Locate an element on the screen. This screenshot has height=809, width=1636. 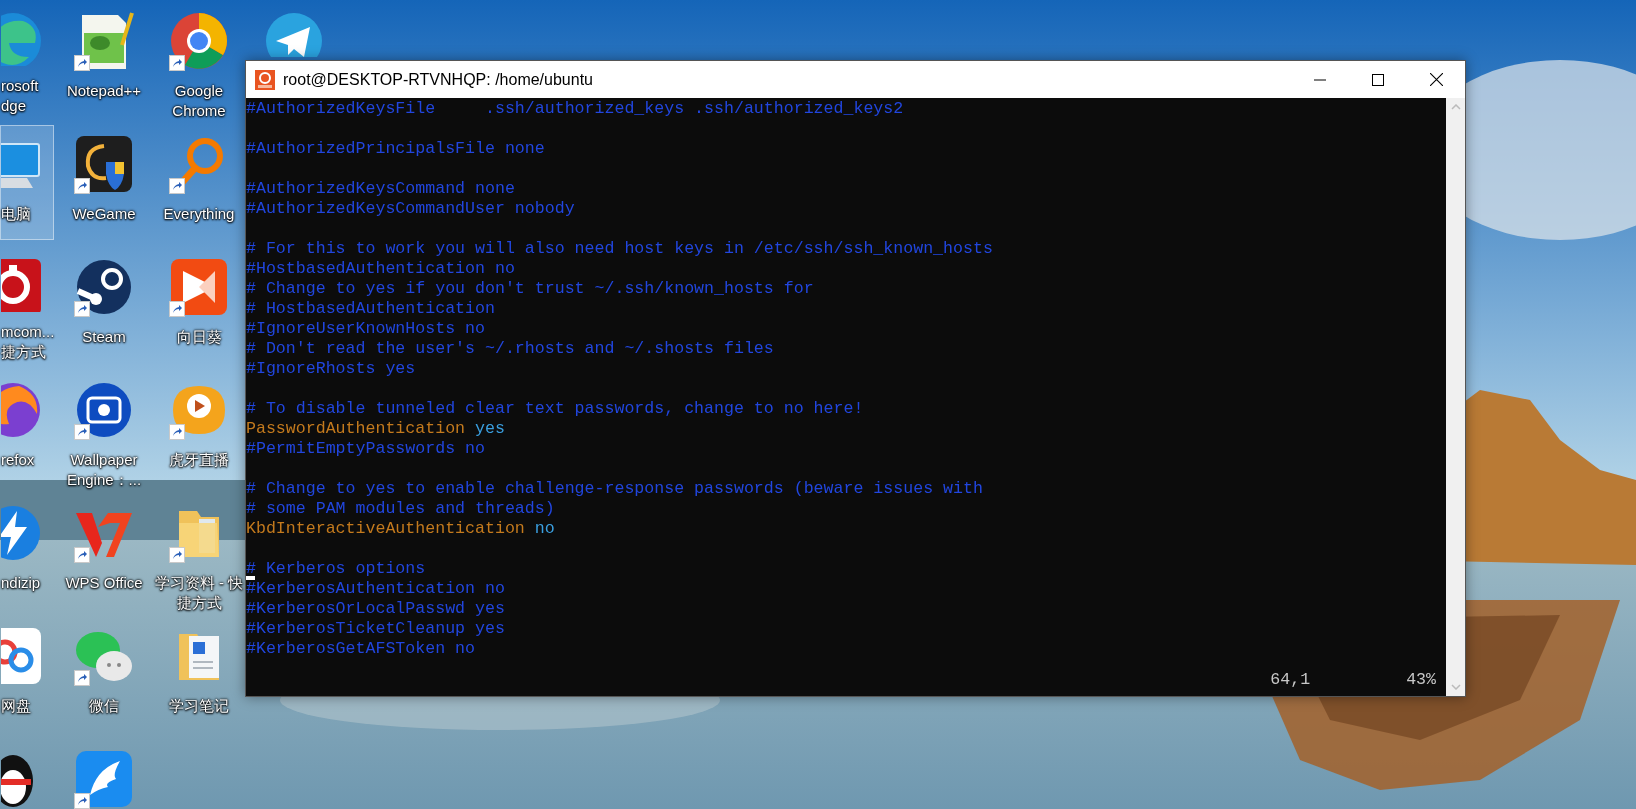
config-comment: #PermitEmptyPasswords no is located at coordinates (365, 448).